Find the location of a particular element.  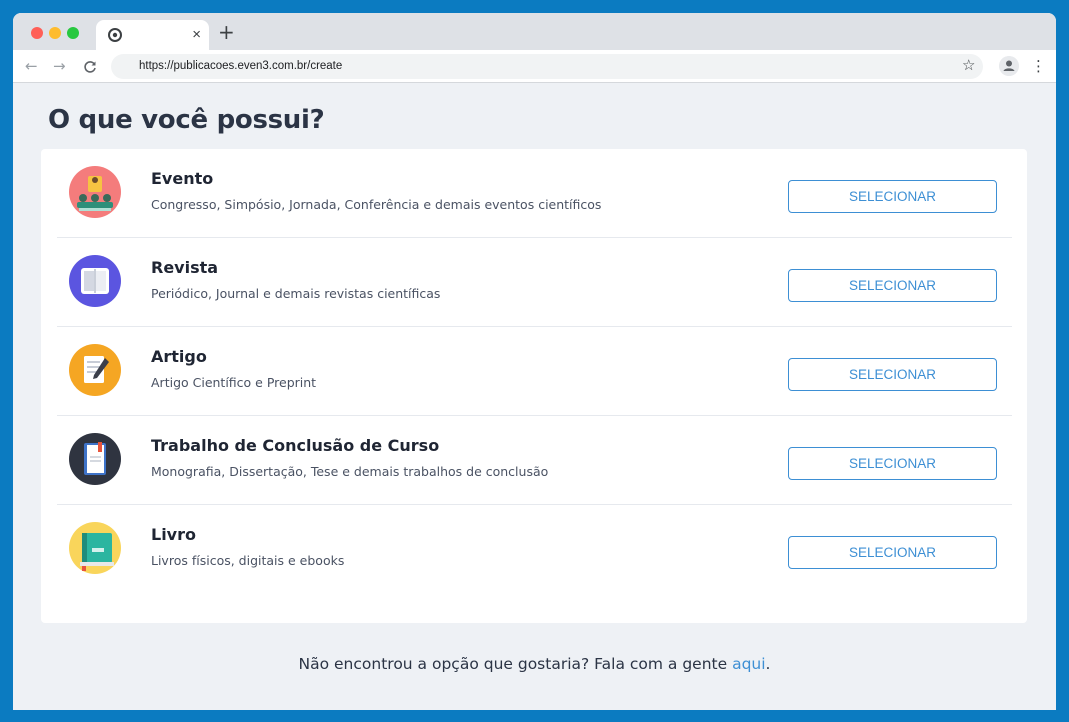

option-title: Livro is located at coordinates (173, 534).